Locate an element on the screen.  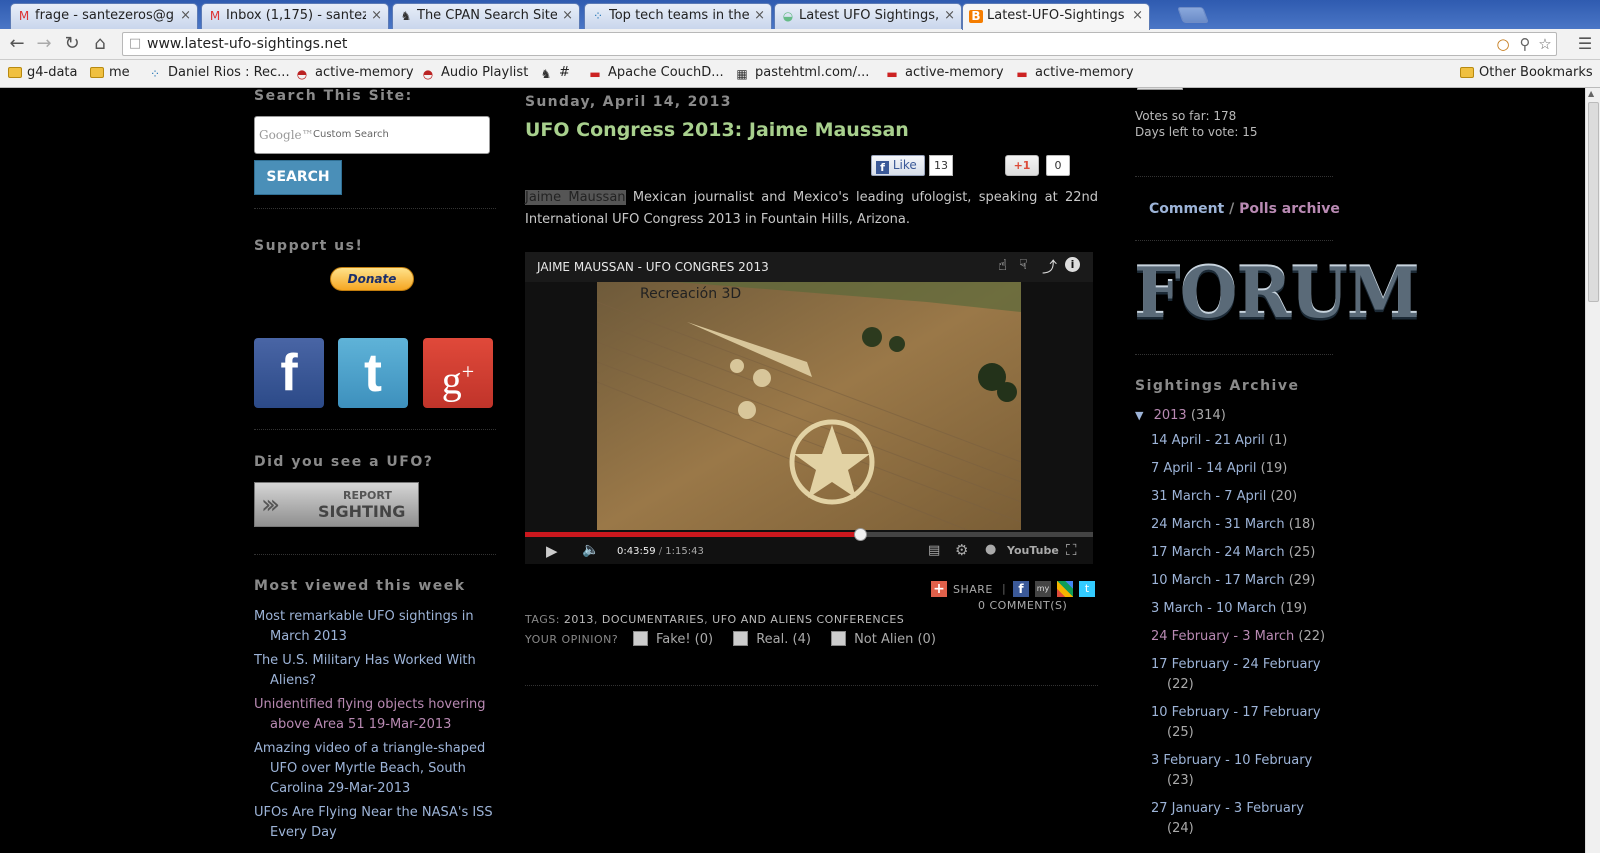
search-button: SEARCH is located at coordinates (298, 177).